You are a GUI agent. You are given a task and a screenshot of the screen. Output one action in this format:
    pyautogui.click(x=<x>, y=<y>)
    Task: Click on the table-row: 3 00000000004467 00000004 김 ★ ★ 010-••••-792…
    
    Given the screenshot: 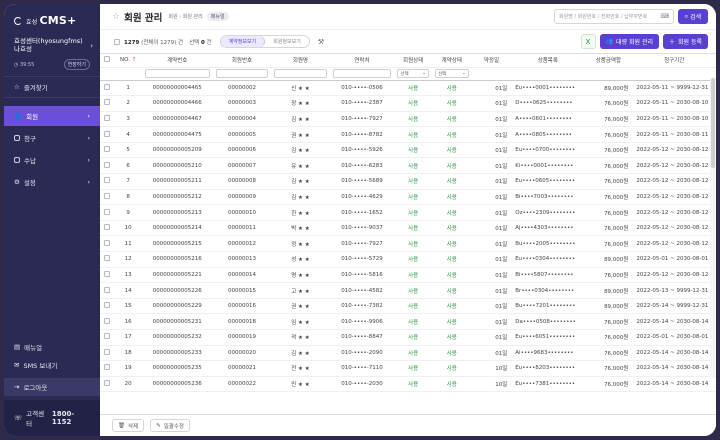 What is the action you would take?
    pyautogui.click(x=408, y=119)
    